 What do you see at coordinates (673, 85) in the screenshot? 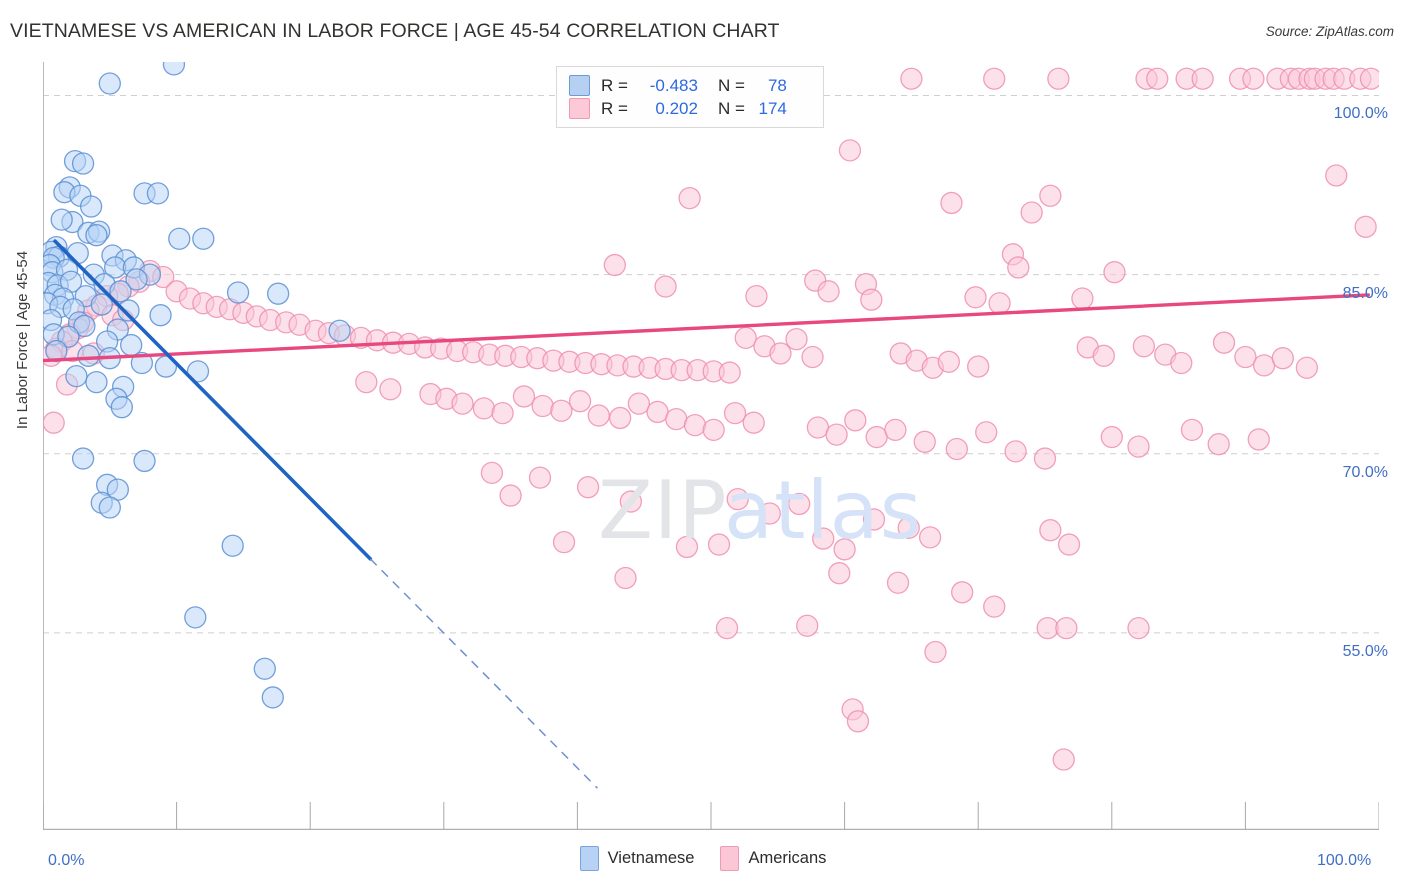
I see `r-value-vietnamese: -0.483` at bounding box center [673, 85].